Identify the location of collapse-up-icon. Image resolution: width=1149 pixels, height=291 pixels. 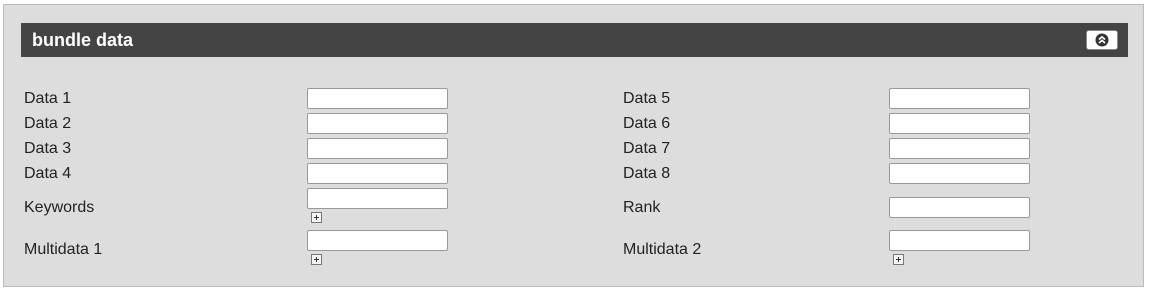
(1102, 40).